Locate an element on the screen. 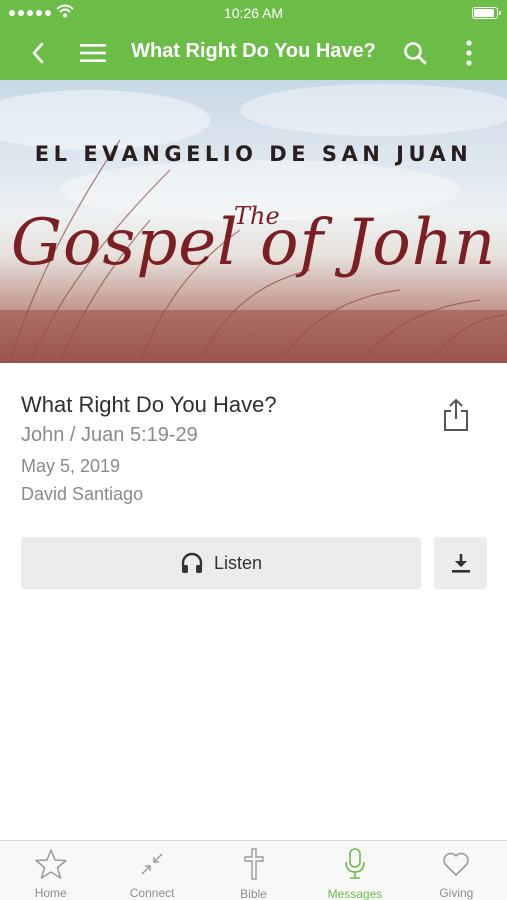  message-title: What Right Do You Have? is located at coordinates (149, 404).